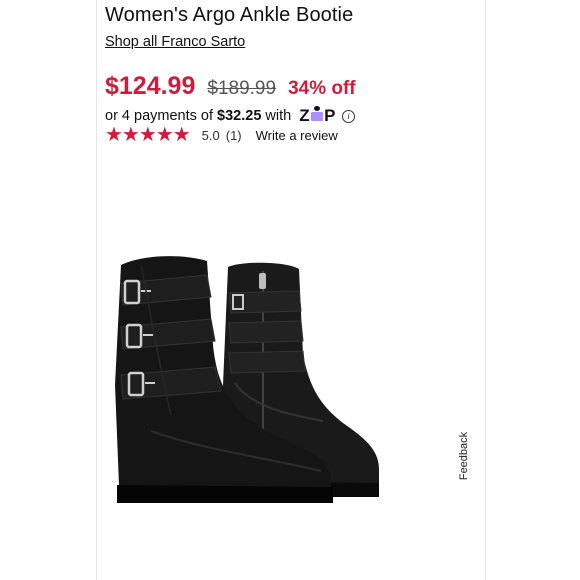 Image resolution: width=580 pixels, height=580 pixels. What do you see at coordinates (175, 42) in the screenshot?
I see `shop-brand-link: Shop all Franco Sarto` at bounding box center [175, 42].